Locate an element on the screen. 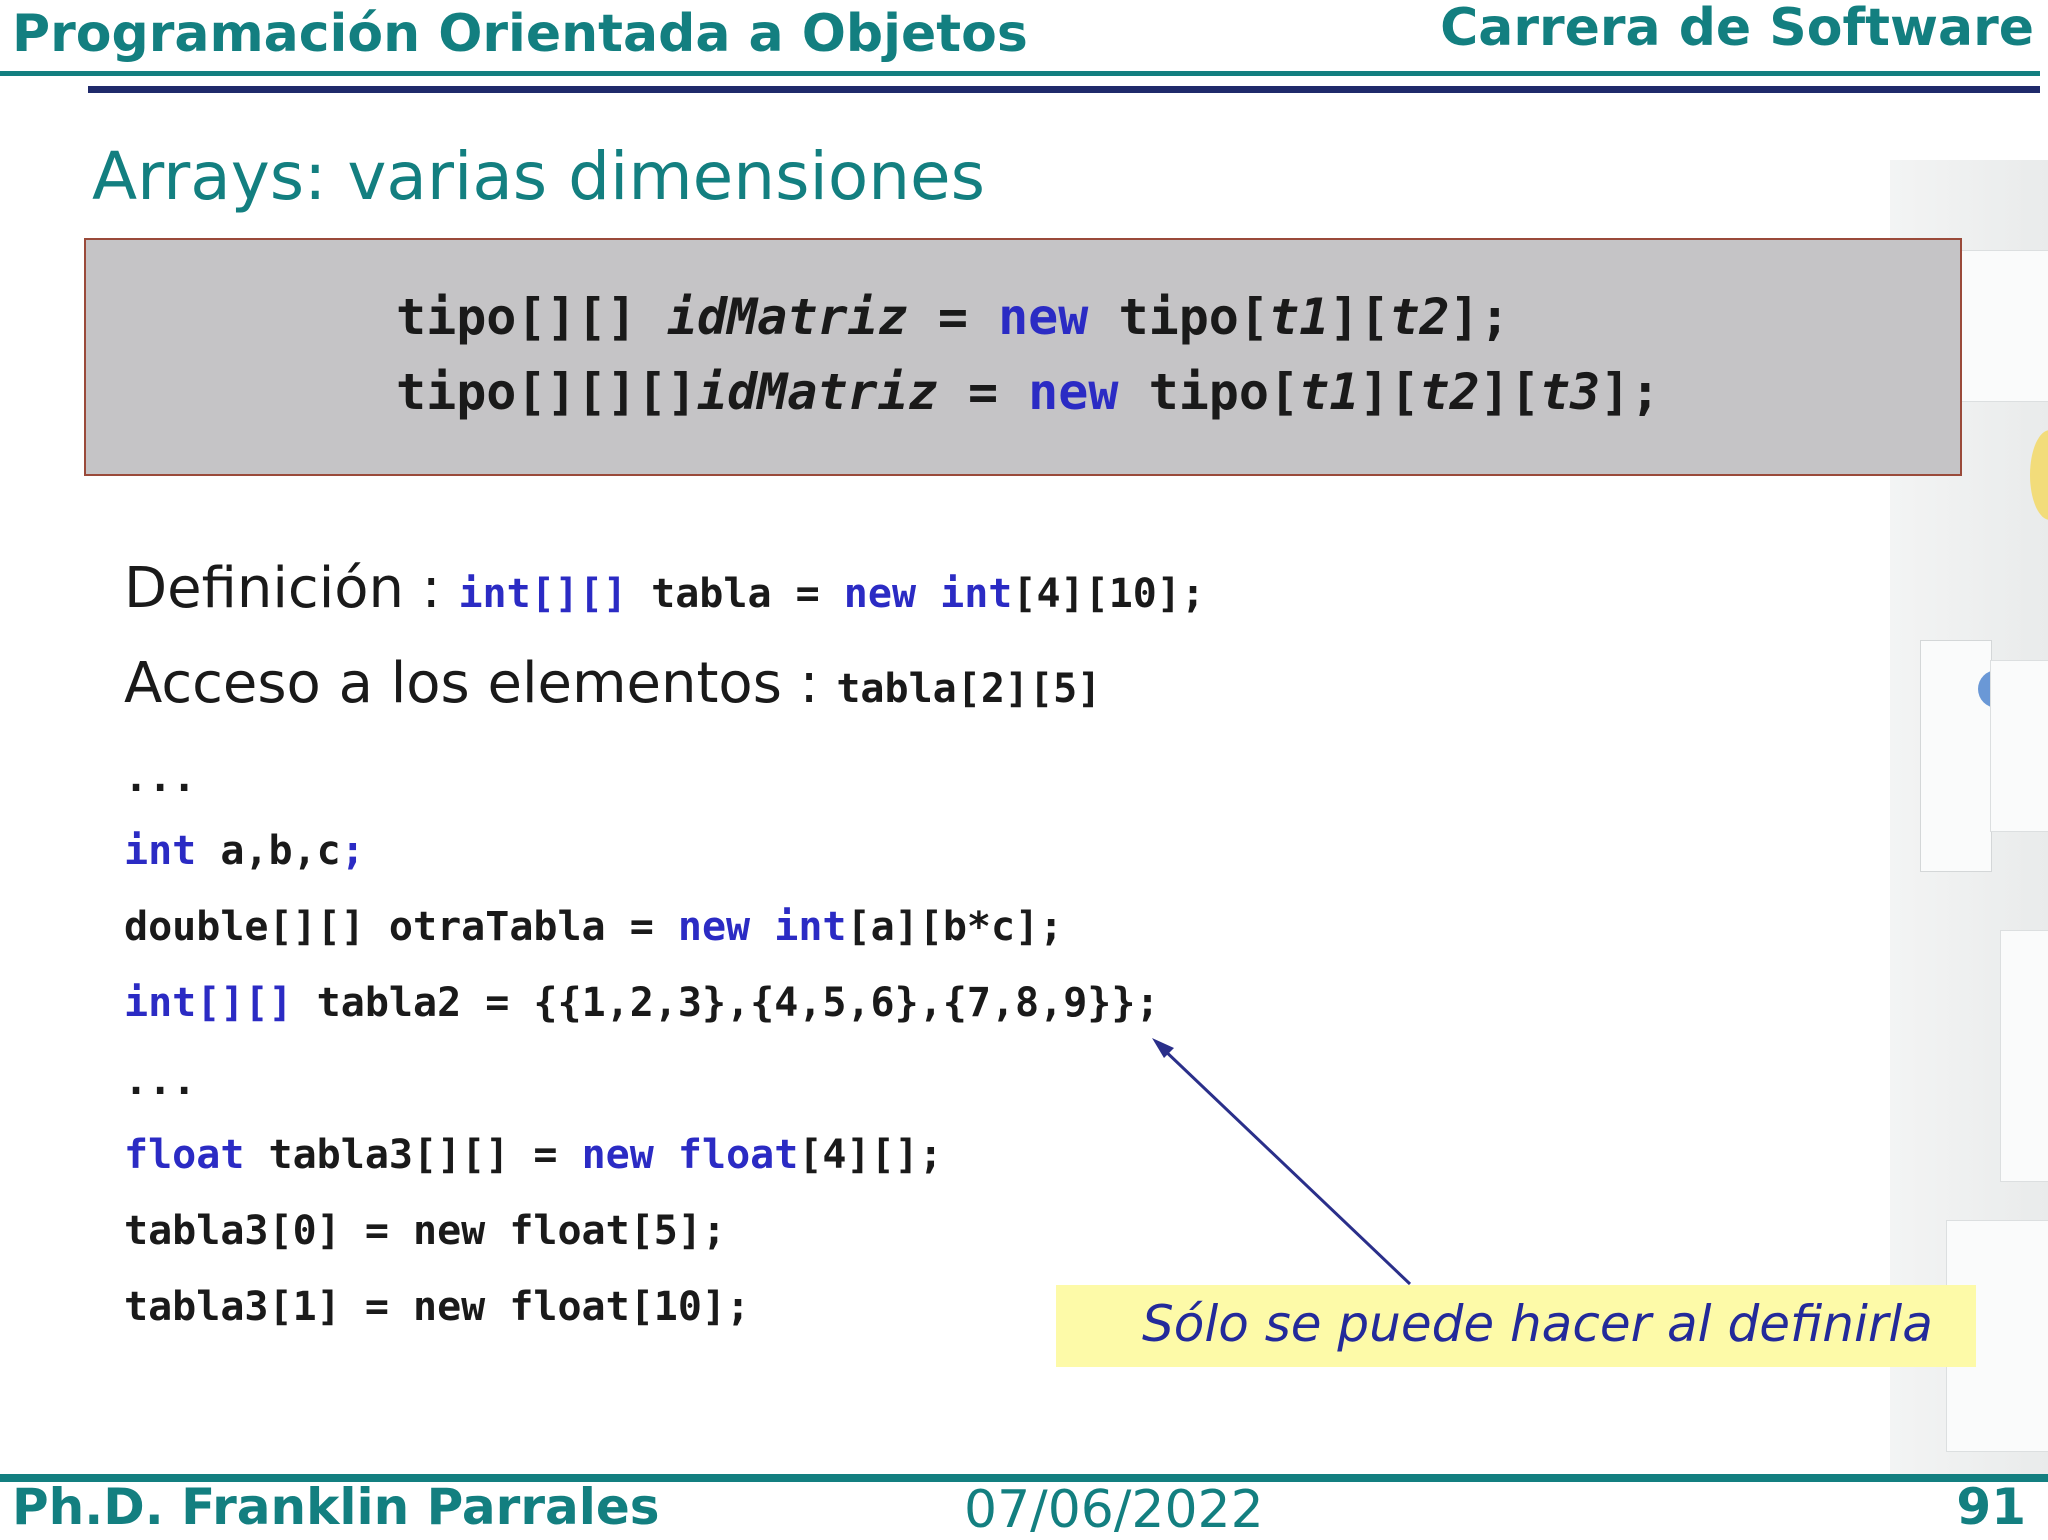  note-callout: Sólo se puede hacer al definirla is located at coordinates (1516, 1326).